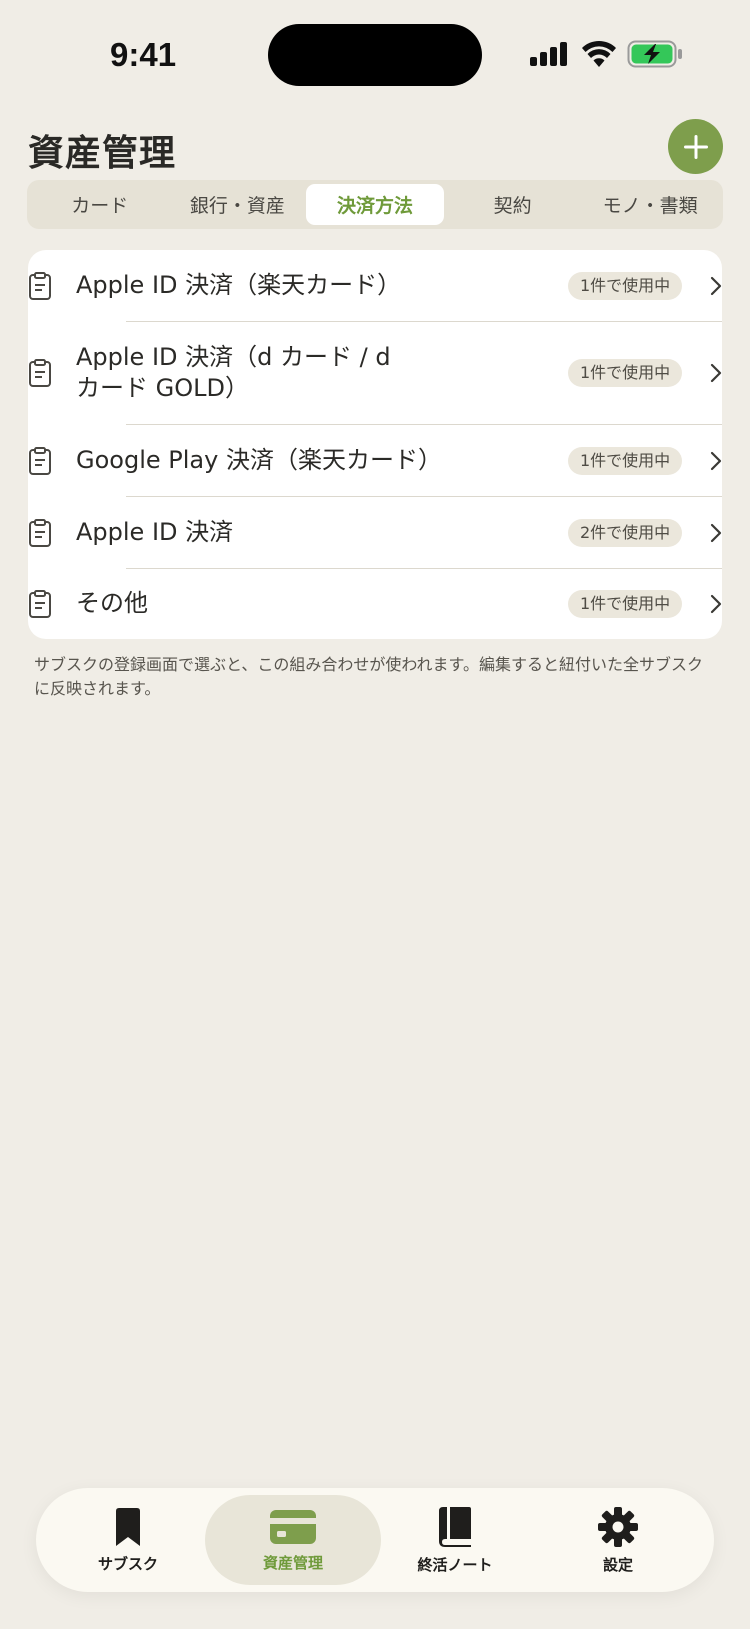 The height and width of the screenshot is (1629, 750). Describe the element at coordinates (625, 533) in the screenshot. I see `usage-badge: 2件で使用中` at that location.